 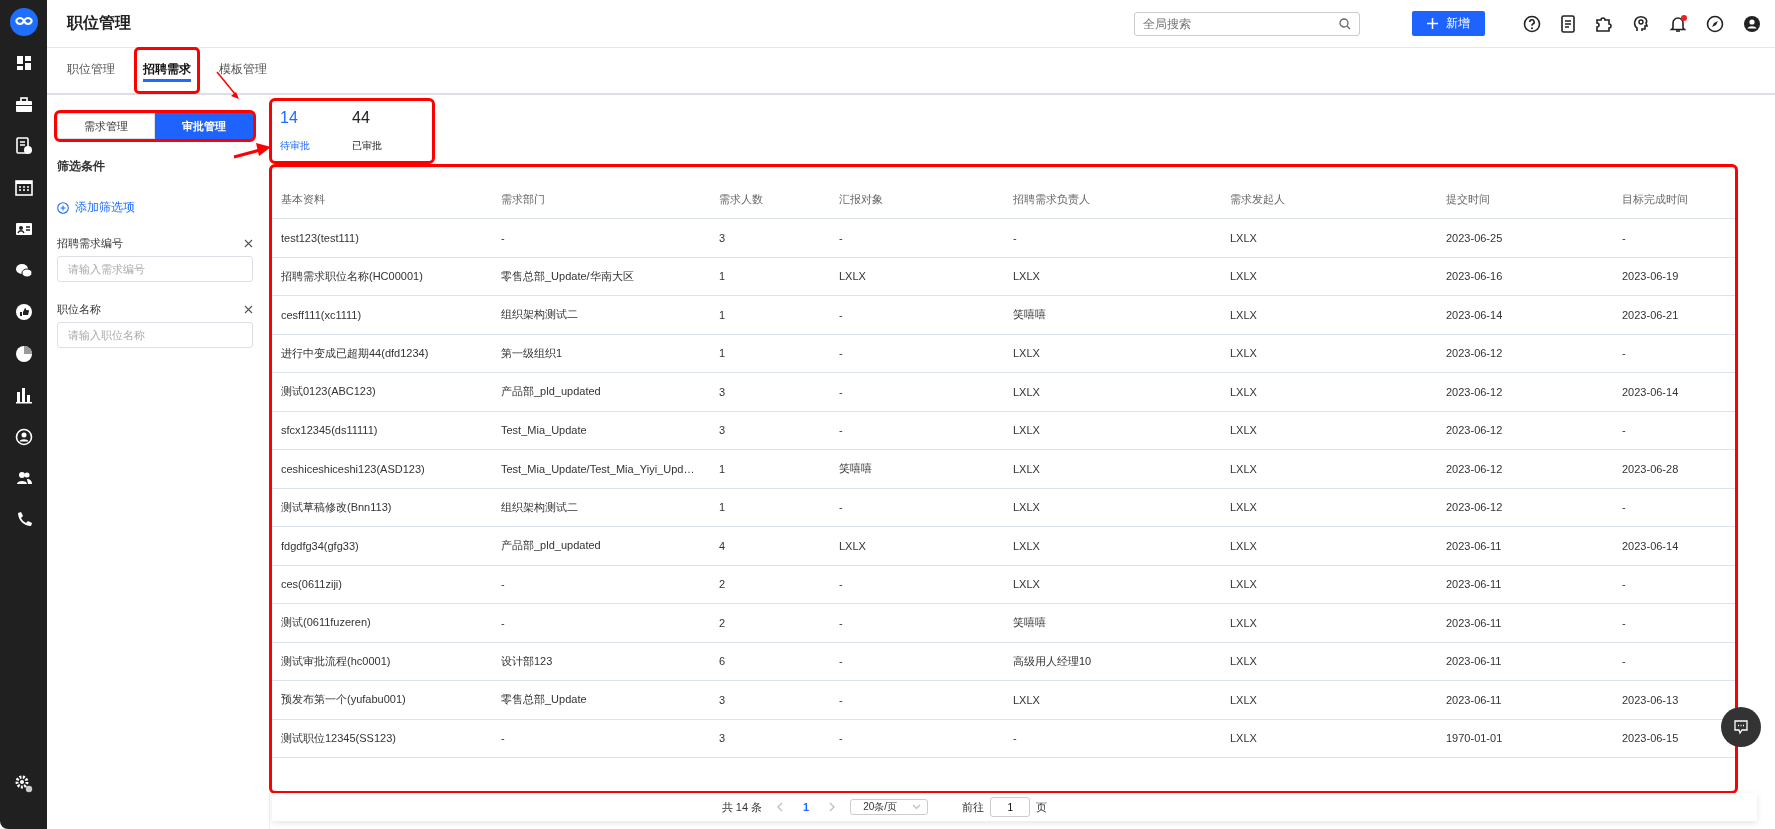 I want to click on column-header: 基本资料, so click(x=382, y=199).